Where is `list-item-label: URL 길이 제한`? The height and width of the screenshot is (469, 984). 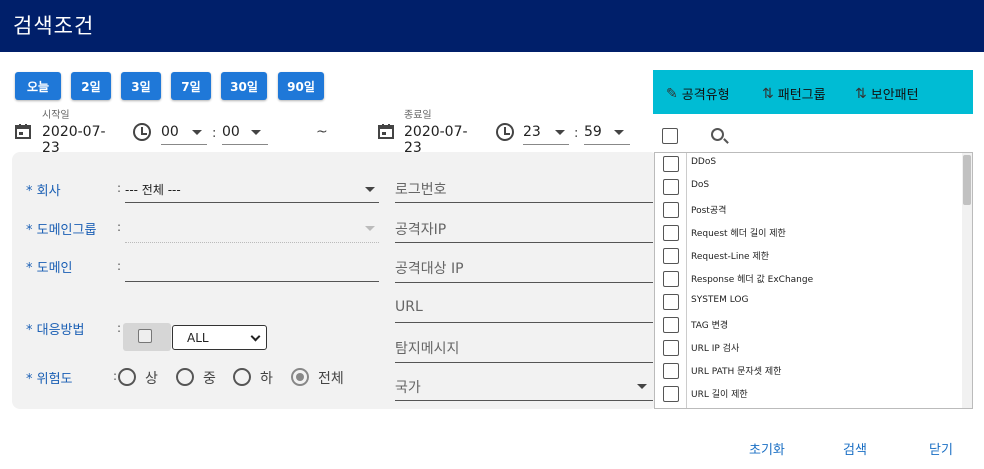 list-item-label: URL 길이 제한 is located at coordinates (719, 395).